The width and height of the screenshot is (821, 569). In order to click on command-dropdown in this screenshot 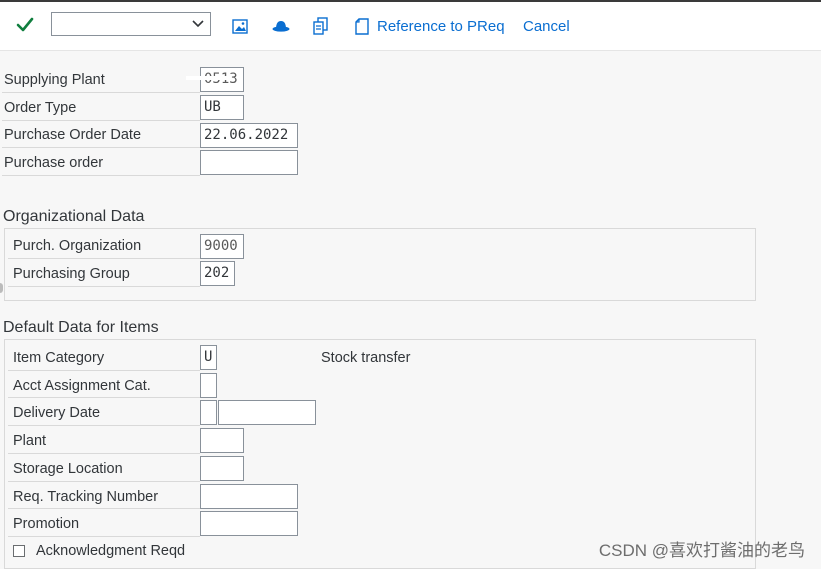, I will do `click(131, 24)`.